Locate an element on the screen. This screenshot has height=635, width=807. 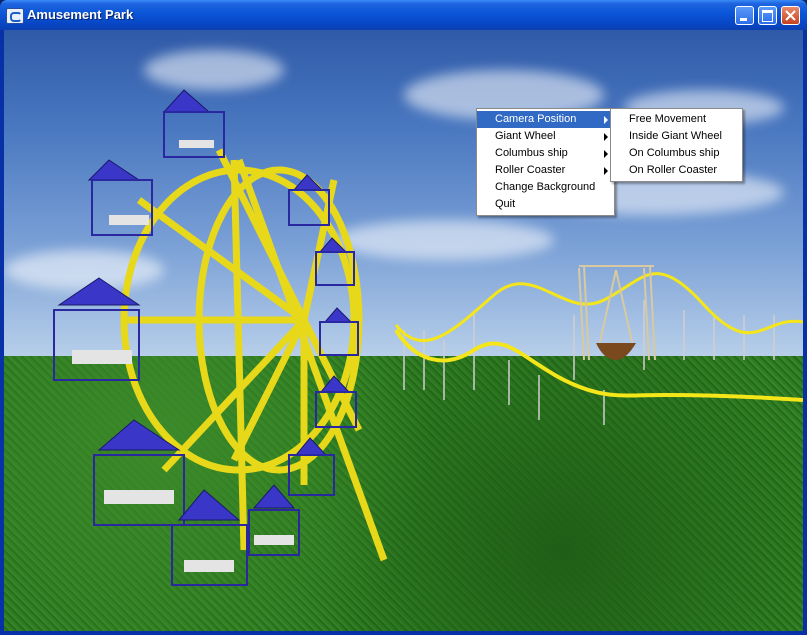
menu-item-label: Change Background is located at coordinates (545, 187).